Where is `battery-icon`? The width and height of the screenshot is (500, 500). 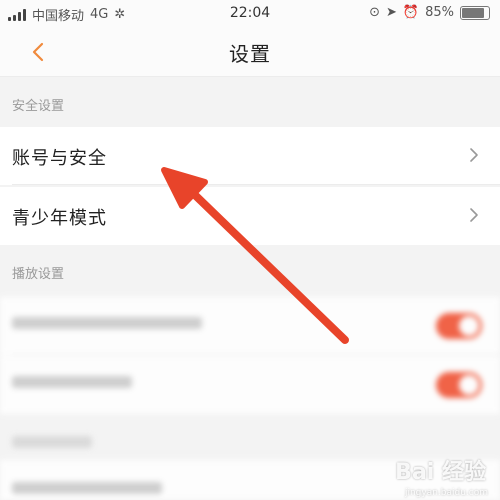 battery-icon is located at coordinates (475, 12).